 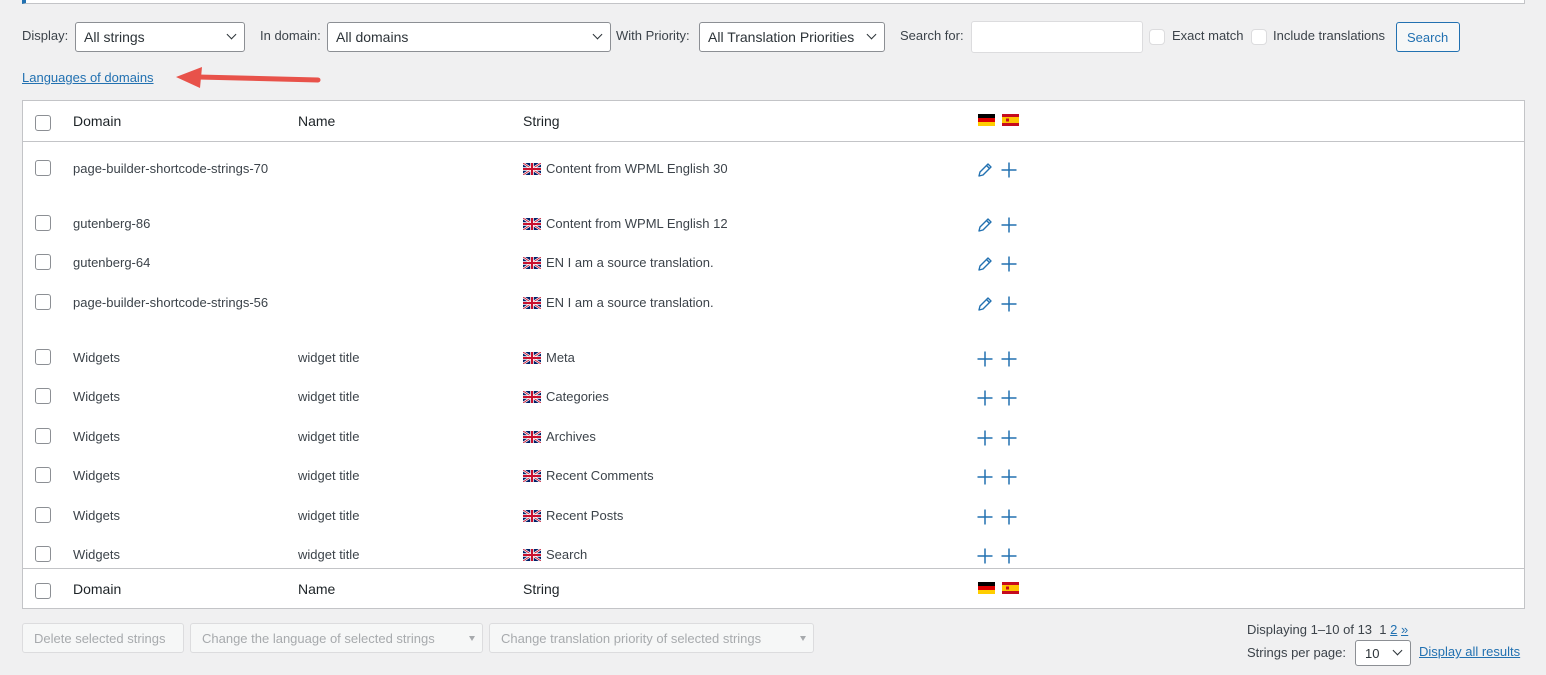 I want to click on column-name-footer: Name, so click(x=316, y=589).